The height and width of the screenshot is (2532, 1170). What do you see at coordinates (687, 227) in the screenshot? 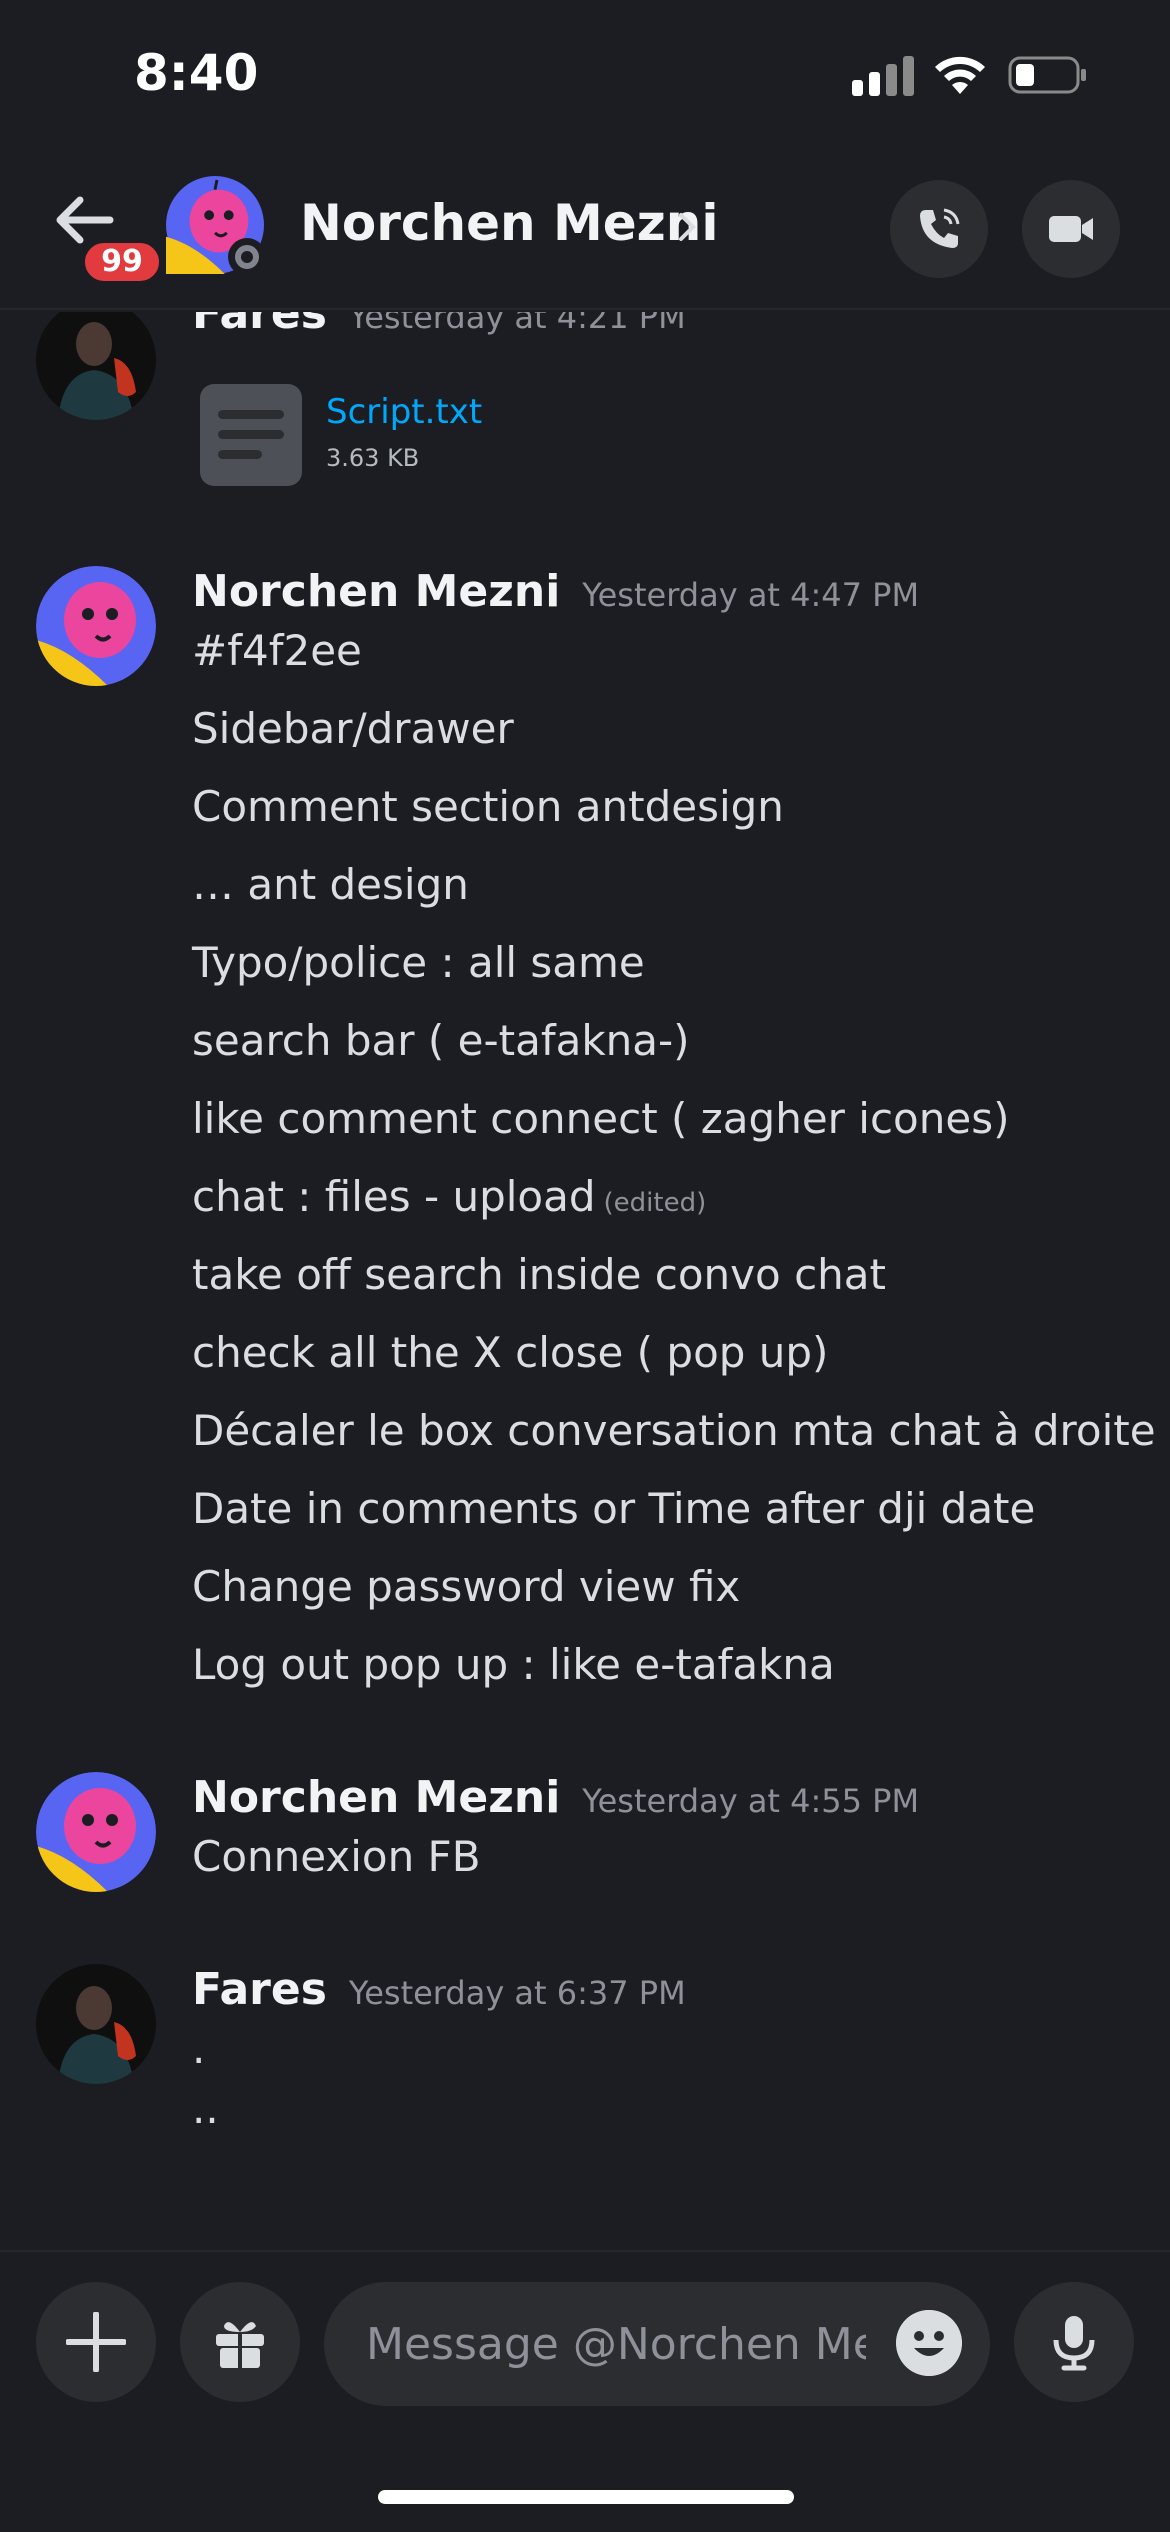
I see `chevron-right-icon` at bounding box center [687, 227].